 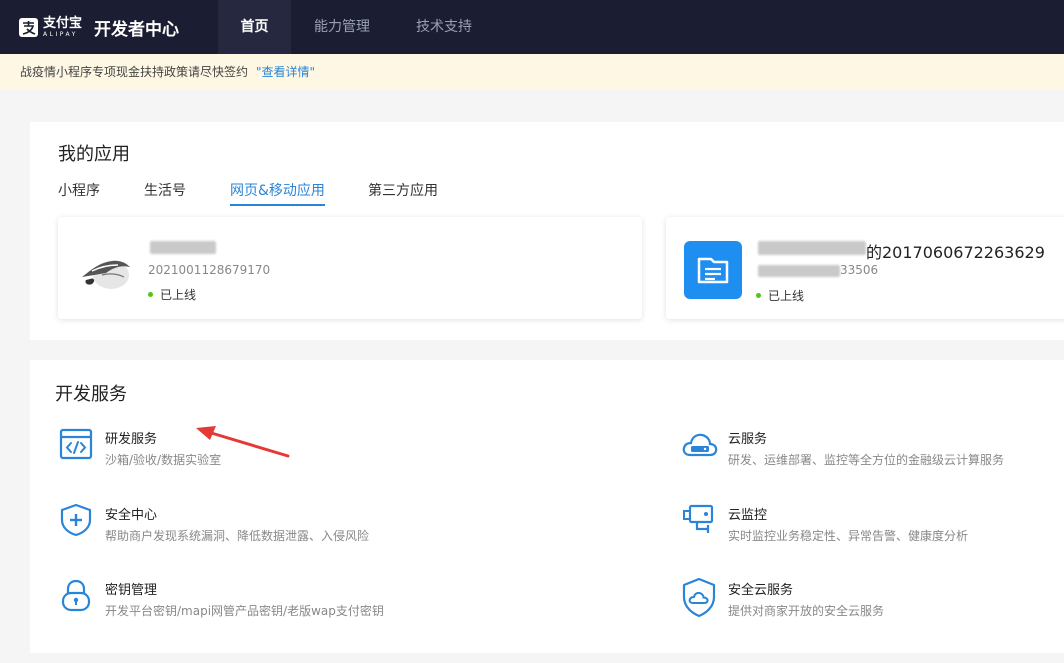 What do you see at coordinates (748, 439) in the screenshot?
I see `service-name: 云服务` at bounding box center [748, 439].